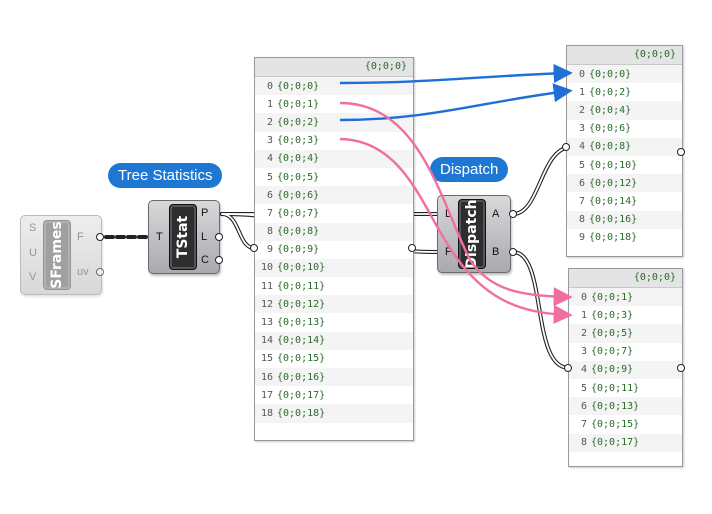 This screenshot has height=514, width=712. What do you see at coordinates (80, 237) in the screenshot?
I see `output-f: F` at bounding box center [80, 237].